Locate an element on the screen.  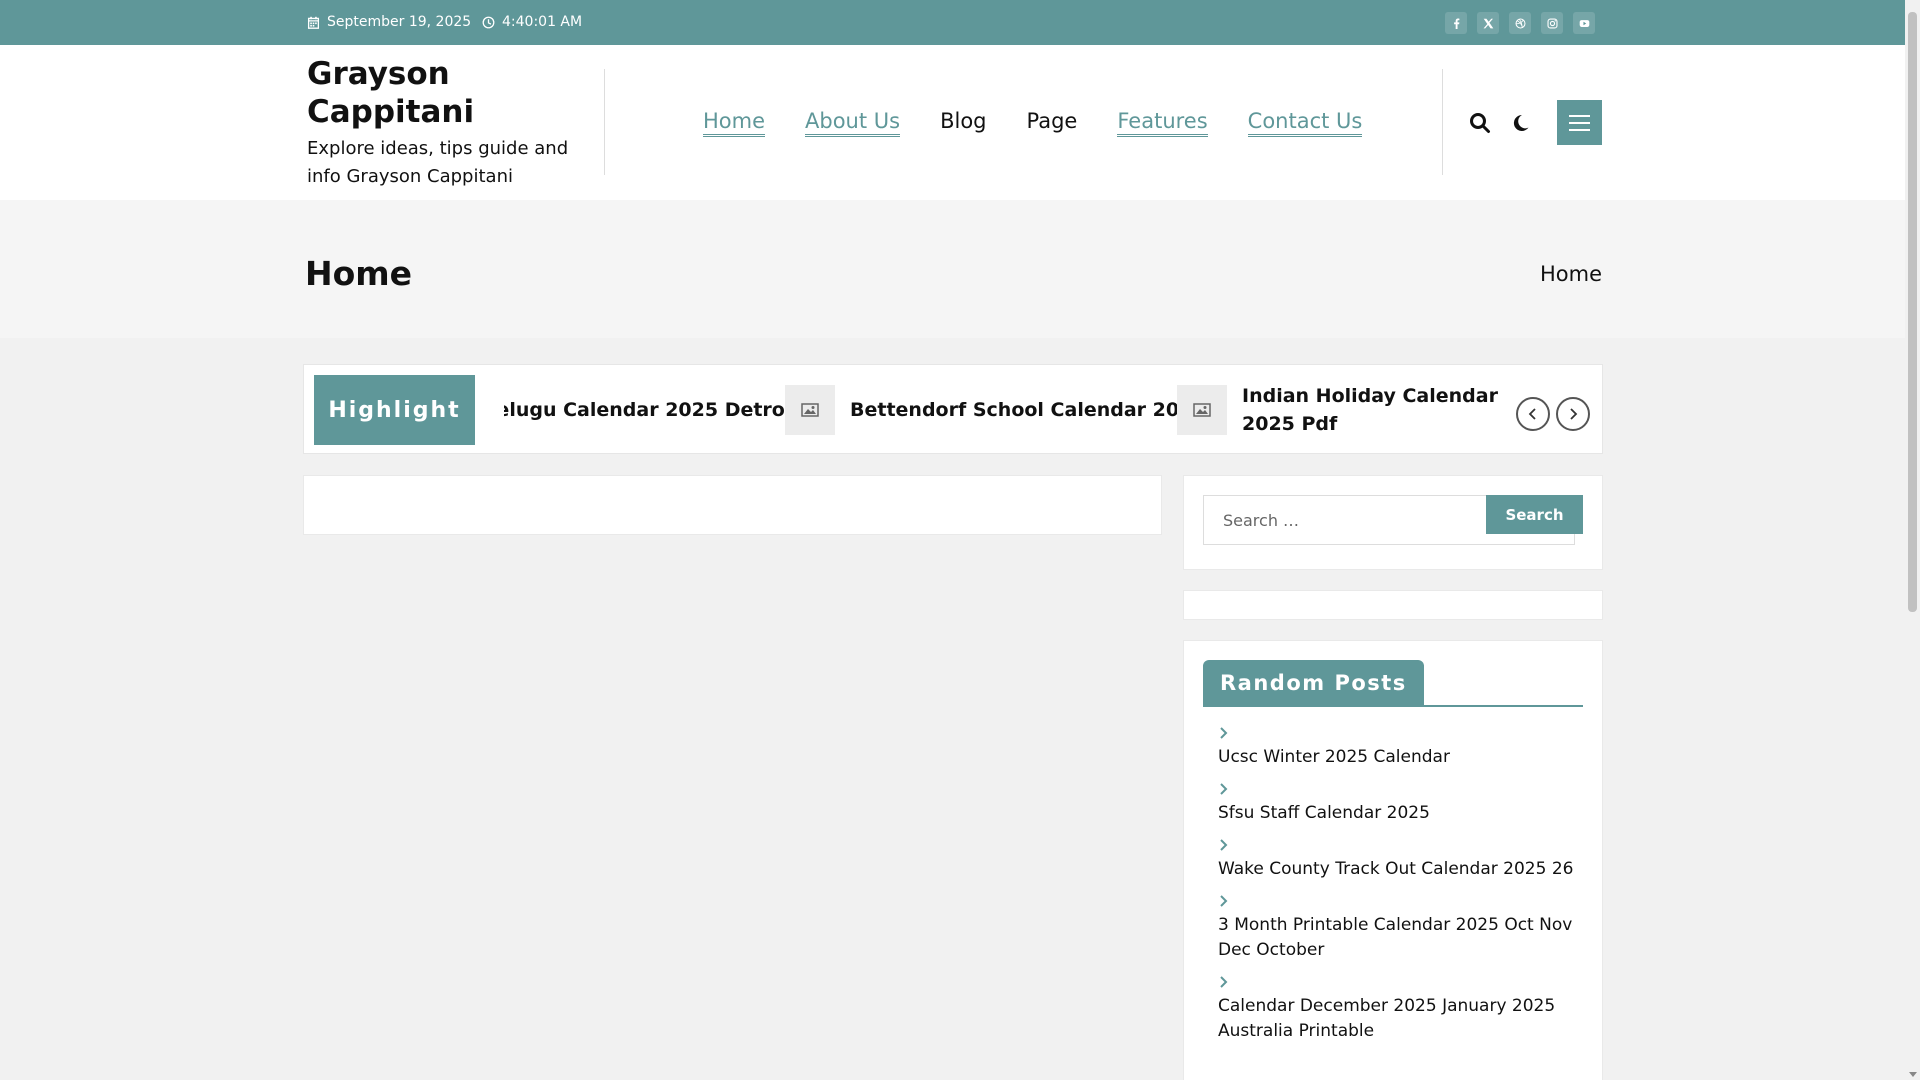
random-post-link: Ucsc Winter 2025 Calendar is located at coordinates (1403, 757).